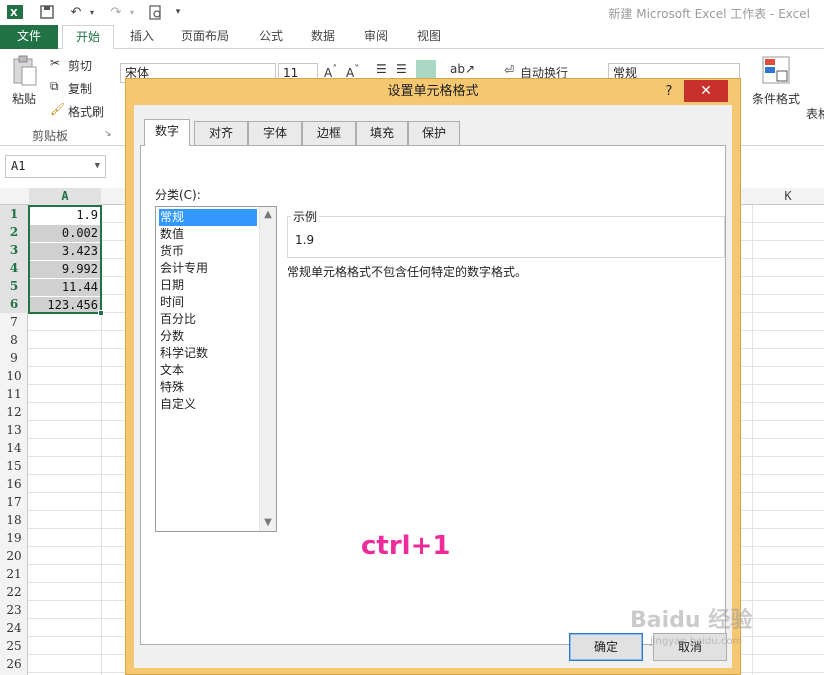  What do you see at coordinates (178, 12) in the screenshot?
I see `customize-toolbar-icon: ▾` at bounding box center [178, 12].